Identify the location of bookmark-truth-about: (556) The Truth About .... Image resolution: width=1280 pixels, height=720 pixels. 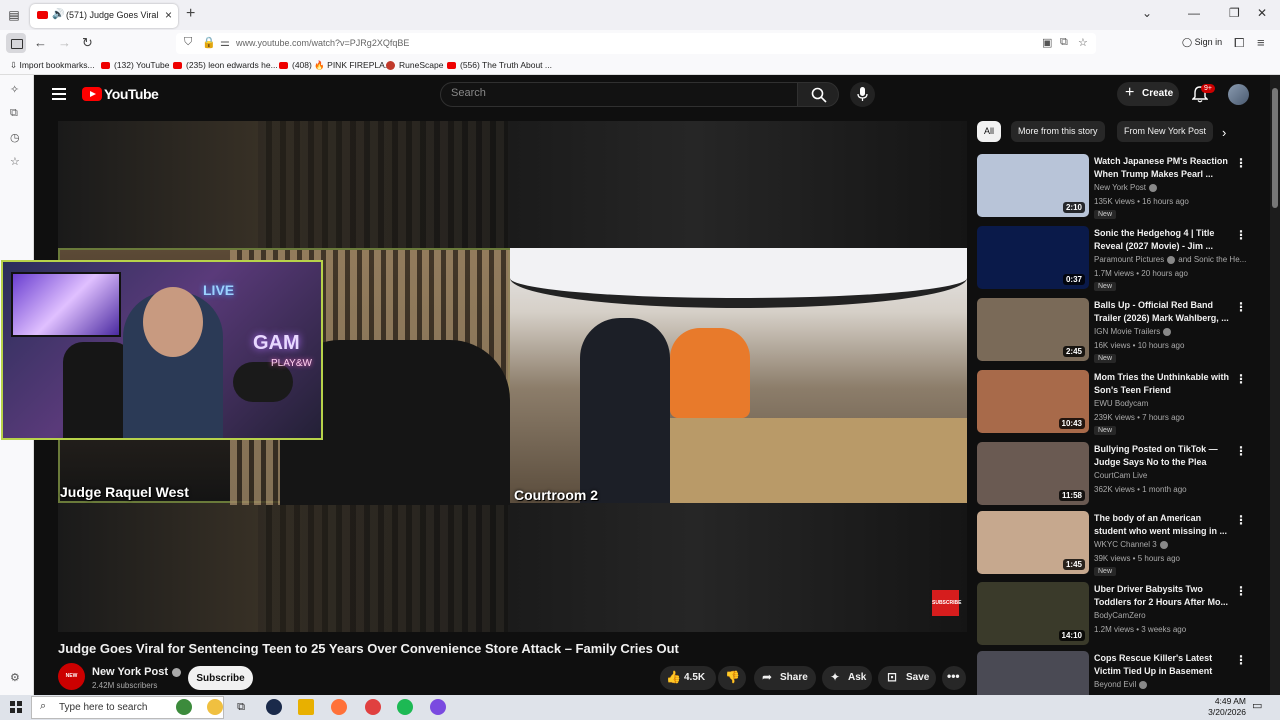
(499, 65).